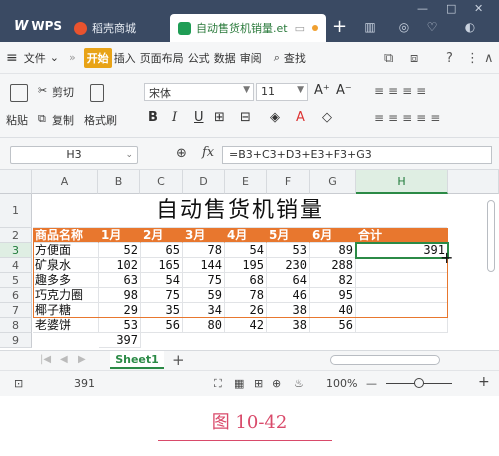 The width and height of the screenshot is (499, 456). Describe the element at coordinates (414, 58) in the screenshot. I see `sync-icon: ⧈` at that location.